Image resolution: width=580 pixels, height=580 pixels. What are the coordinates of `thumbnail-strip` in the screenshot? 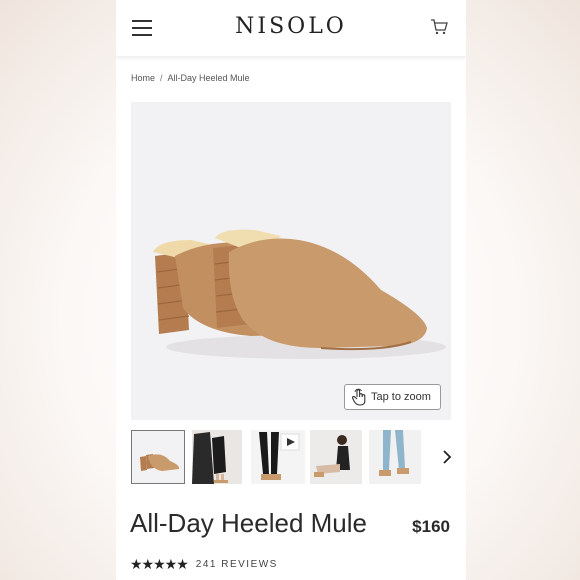 It's located at (291, 457).